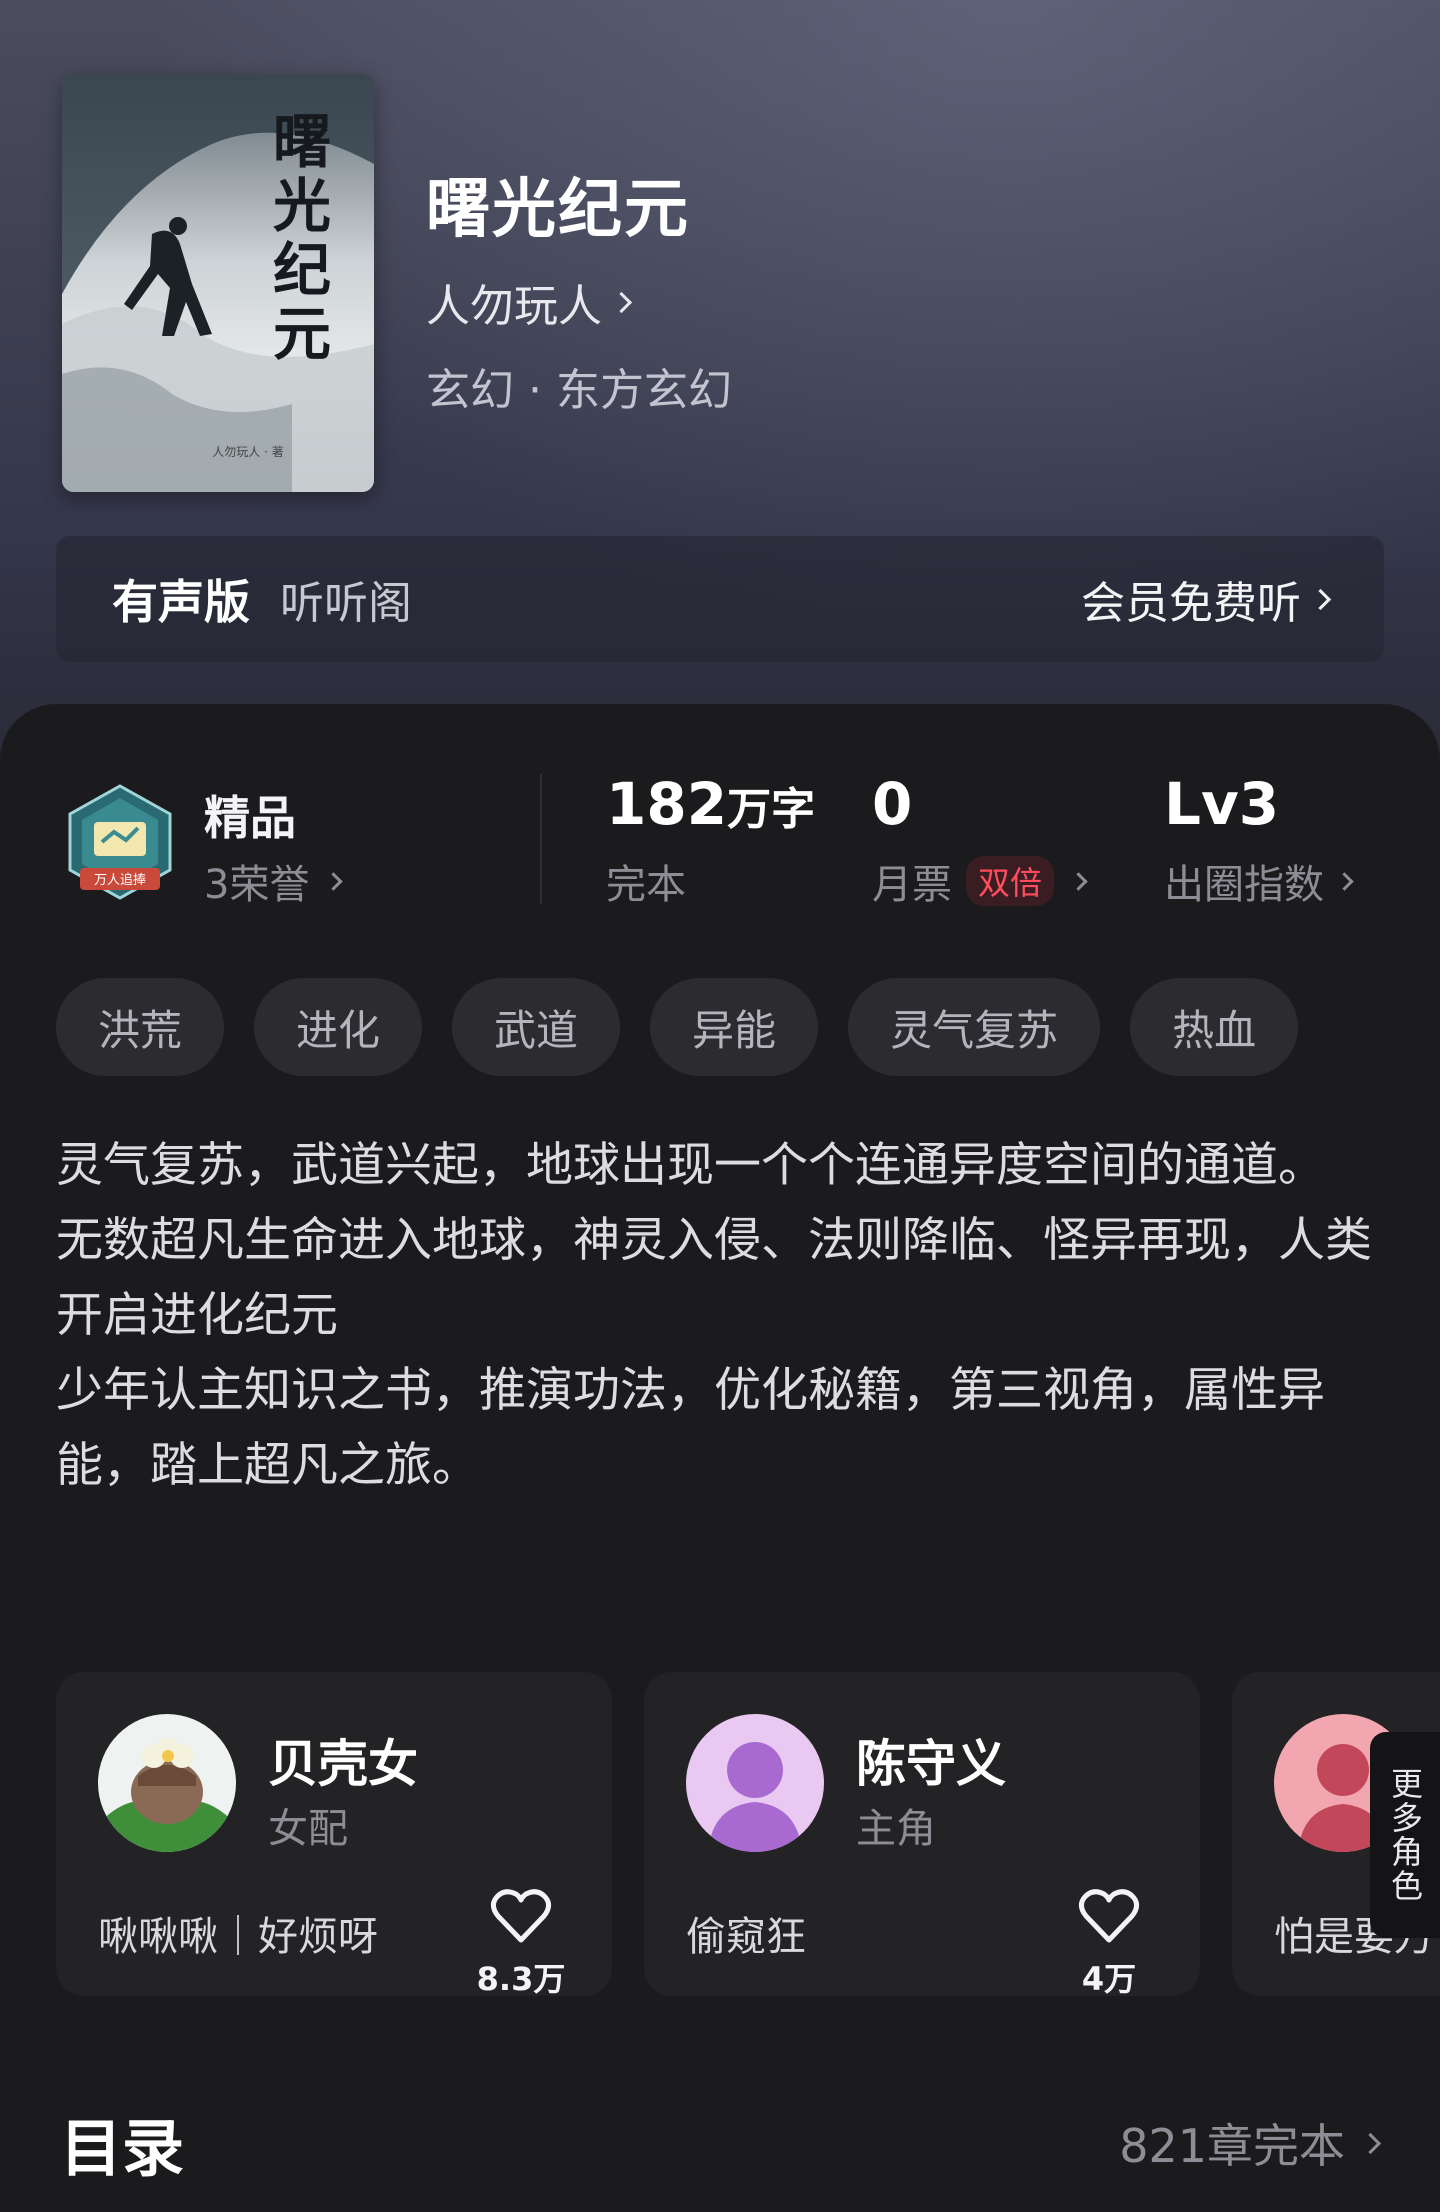 The image size is (1440, 2212). I want to click on like-count: 4万, so click(1109, 1979).